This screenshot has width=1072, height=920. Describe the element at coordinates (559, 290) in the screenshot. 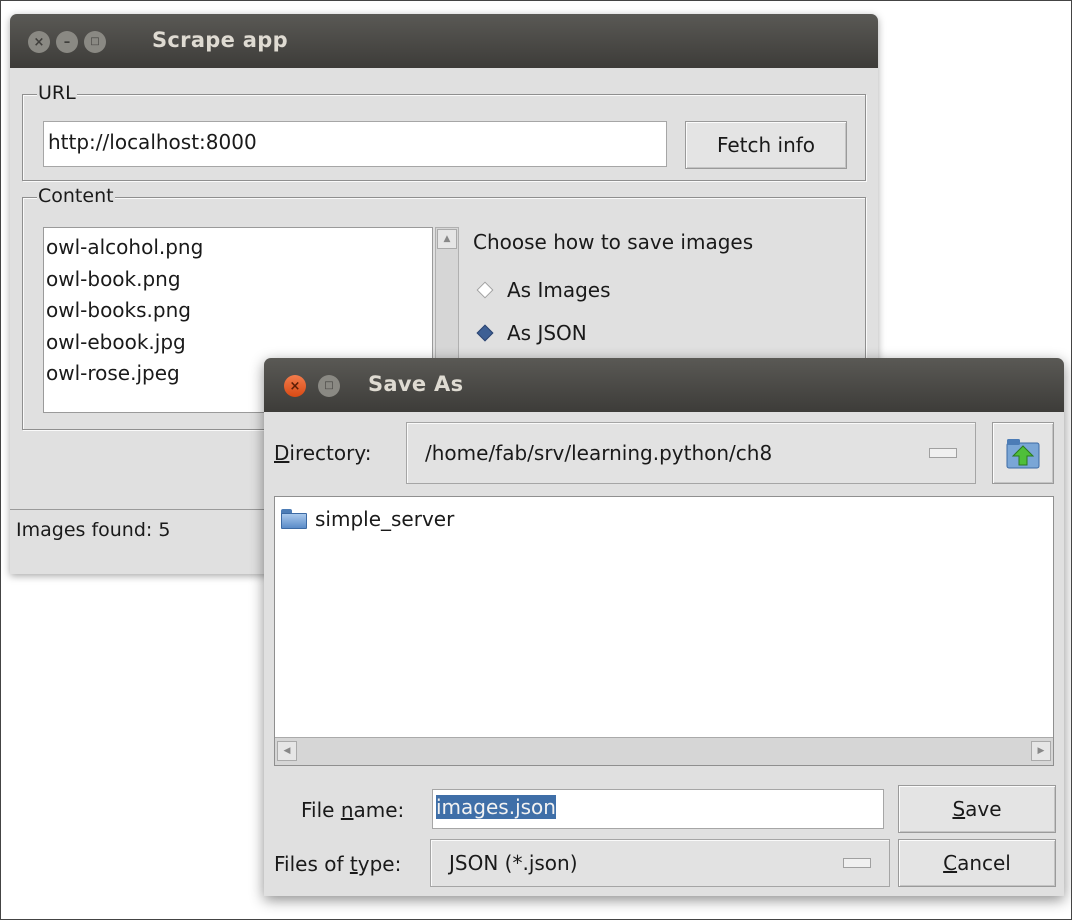

I see `radio-label: As Images` at that location.